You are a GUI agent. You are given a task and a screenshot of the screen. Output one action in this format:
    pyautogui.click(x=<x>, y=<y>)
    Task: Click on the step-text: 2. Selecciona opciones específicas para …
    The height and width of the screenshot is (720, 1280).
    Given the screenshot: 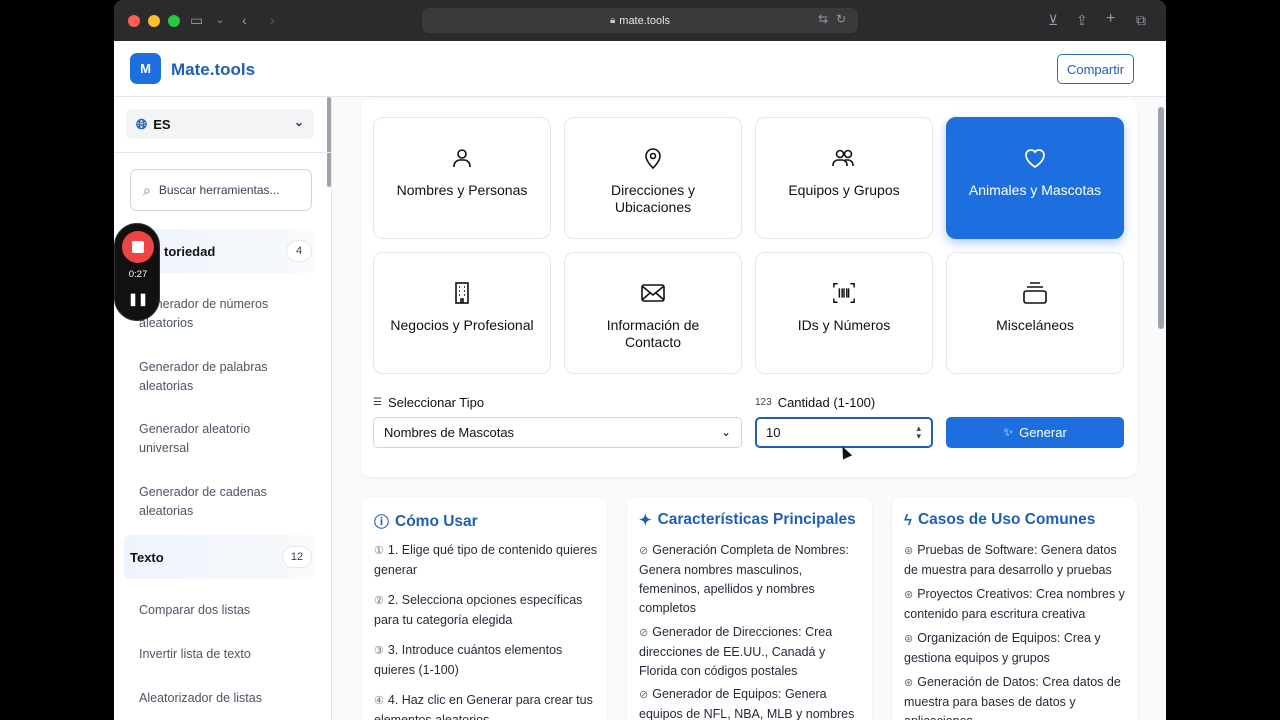 What is the action you would take?
    pyautogui.click(x=478, y=610)
    